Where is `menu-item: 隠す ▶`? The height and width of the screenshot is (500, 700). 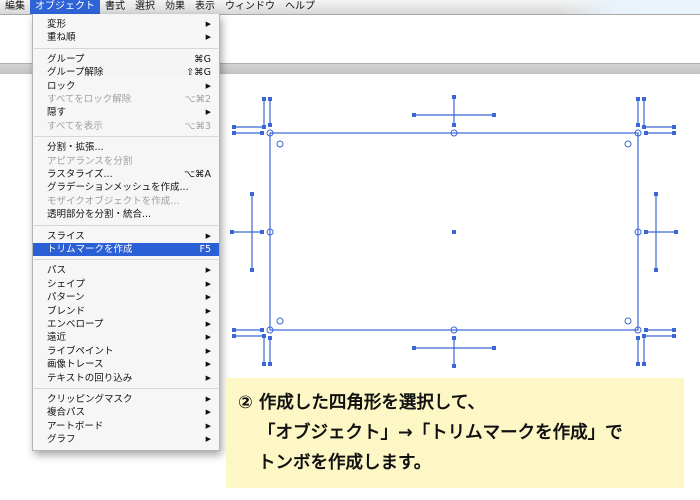 menu-item: 隠す ▶ is located at coordinates (126, 112).